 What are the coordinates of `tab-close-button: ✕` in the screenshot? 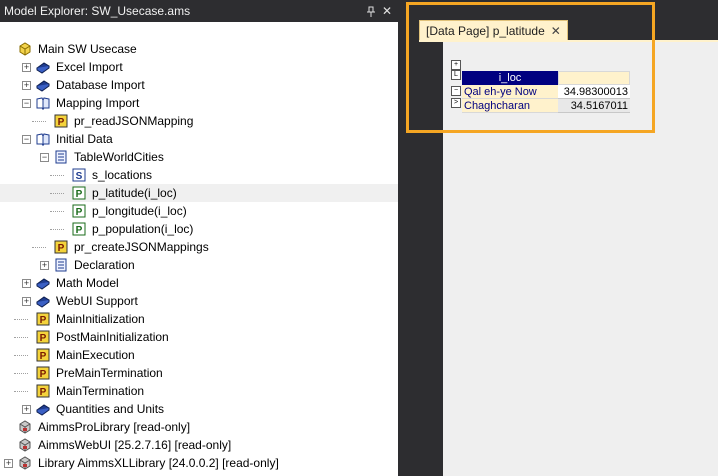 It's located at (556, 31).